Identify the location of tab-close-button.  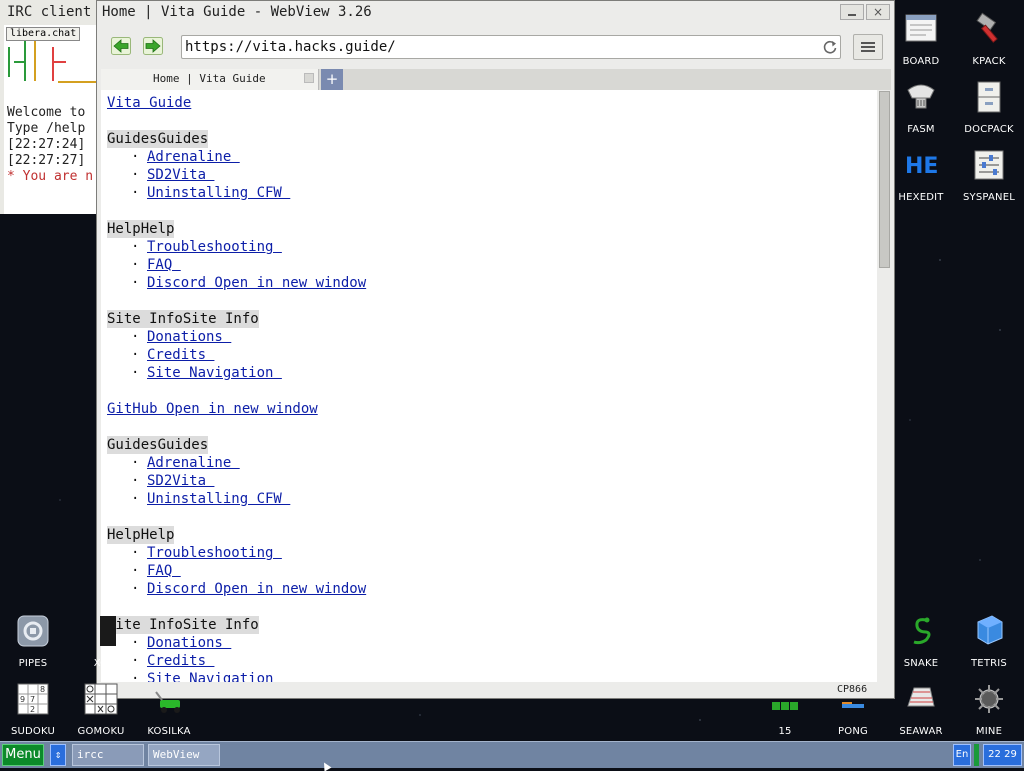
(309, 78).